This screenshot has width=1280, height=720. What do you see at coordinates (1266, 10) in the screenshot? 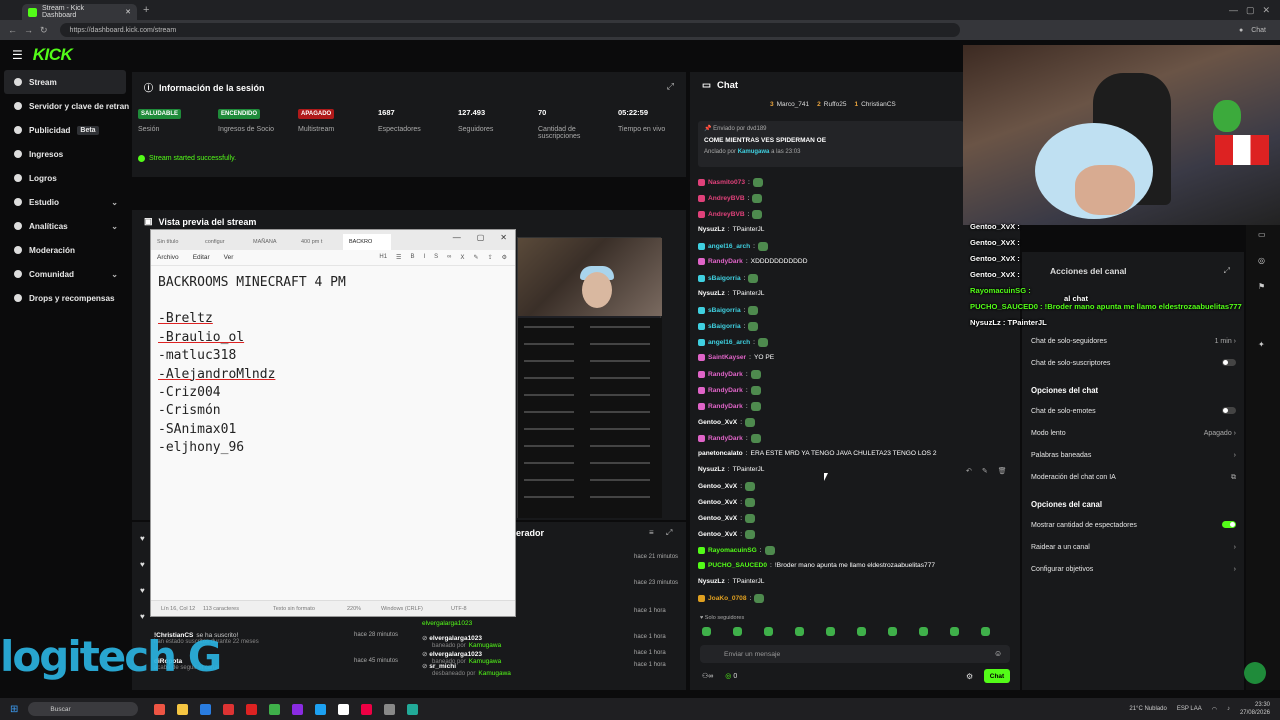
I see `close-window-icon: ✕` at bounding box center [1266, 10].